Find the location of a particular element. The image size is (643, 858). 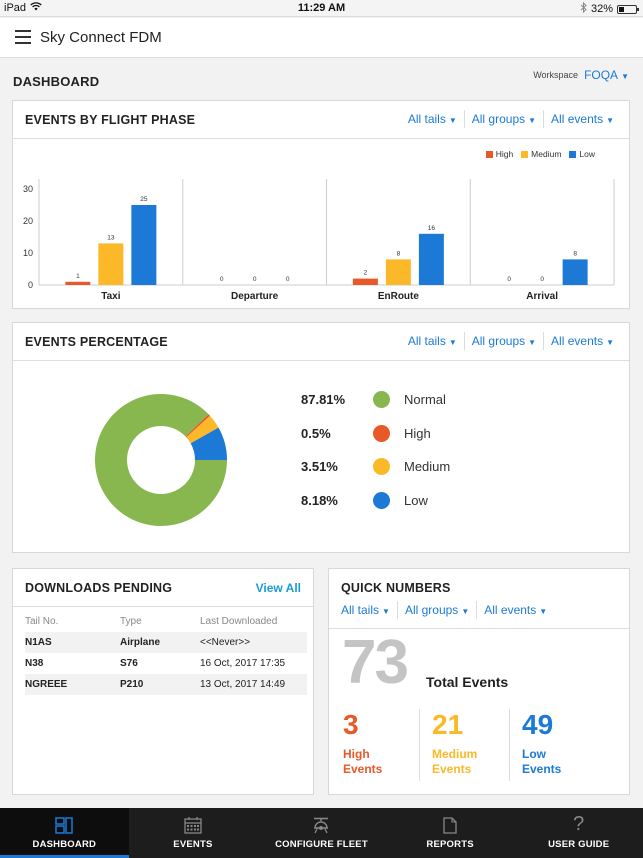

last-downloaded: 16 Oct, 2017 17:35 is located at coordinates (243, 663).